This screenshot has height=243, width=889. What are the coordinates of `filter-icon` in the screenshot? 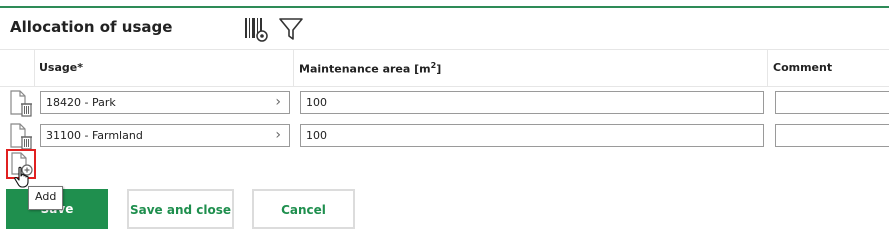 It's located at (291, 29).